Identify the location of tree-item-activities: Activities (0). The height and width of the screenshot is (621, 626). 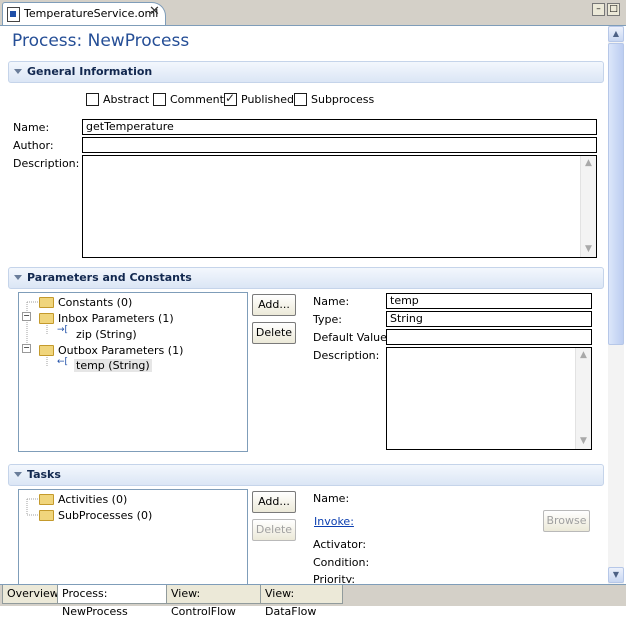
(92, 499).